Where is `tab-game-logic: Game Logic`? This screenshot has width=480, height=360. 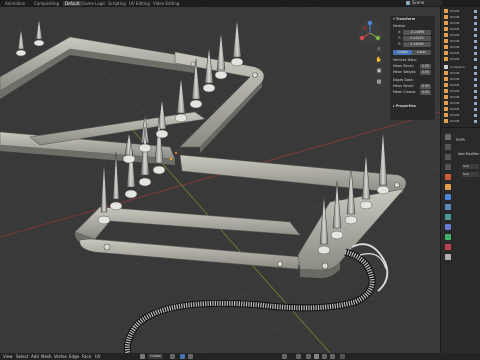
tab-game-logic: Game Logic is located at coordinates (94, 3).